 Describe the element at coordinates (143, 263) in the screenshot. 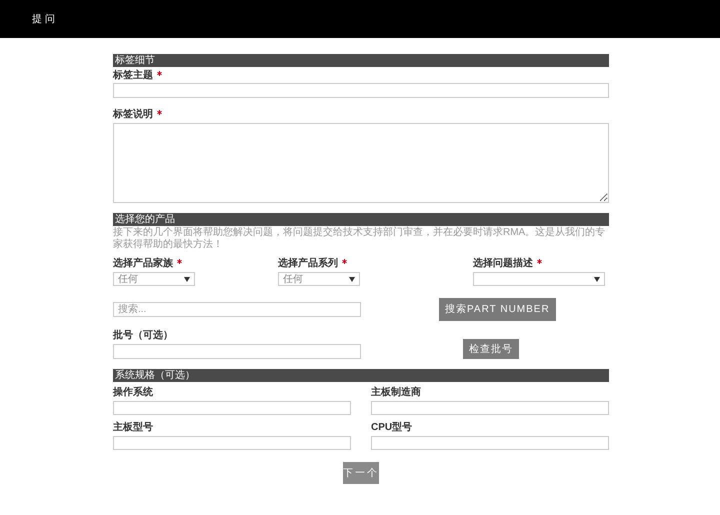

I see `field-label: 选择产品家族` at that location.